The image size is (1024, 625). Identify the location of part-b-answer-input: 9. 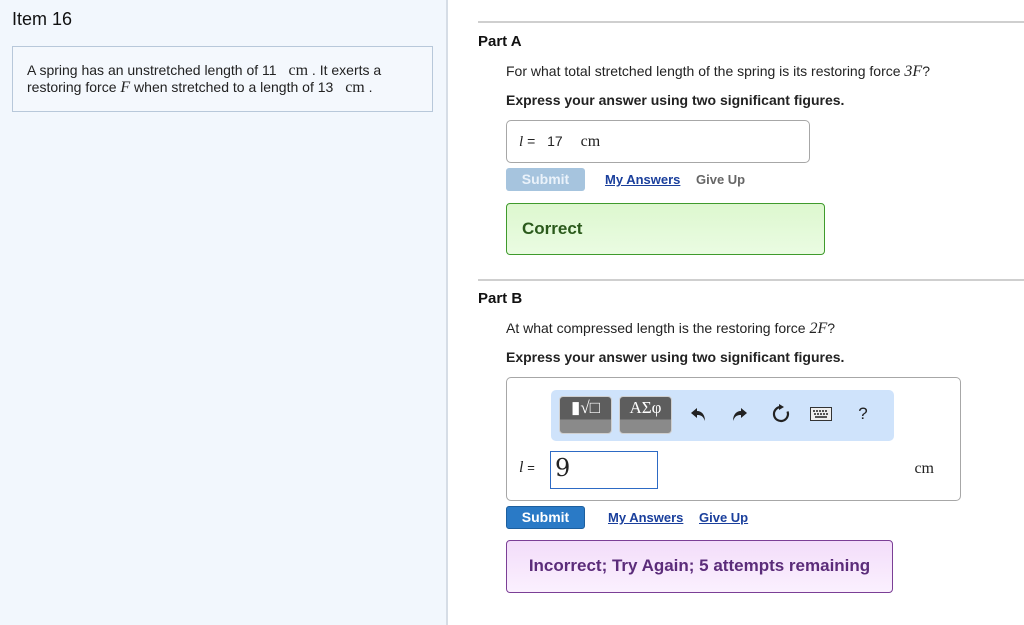
(604, 470).